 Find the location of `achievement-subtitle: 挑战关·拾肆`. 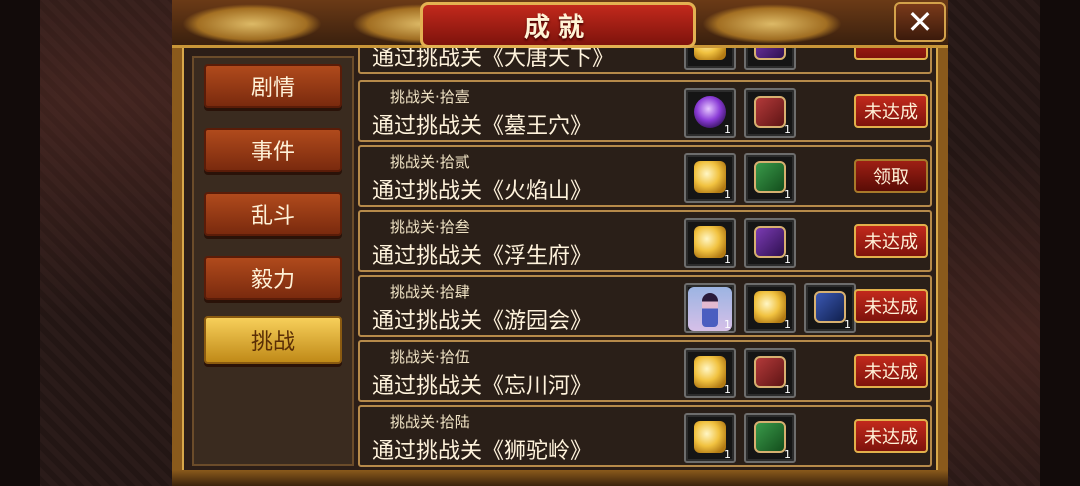

achievement-subtitle: 挑战关·拾肆 is located at coordinates (430, 292).